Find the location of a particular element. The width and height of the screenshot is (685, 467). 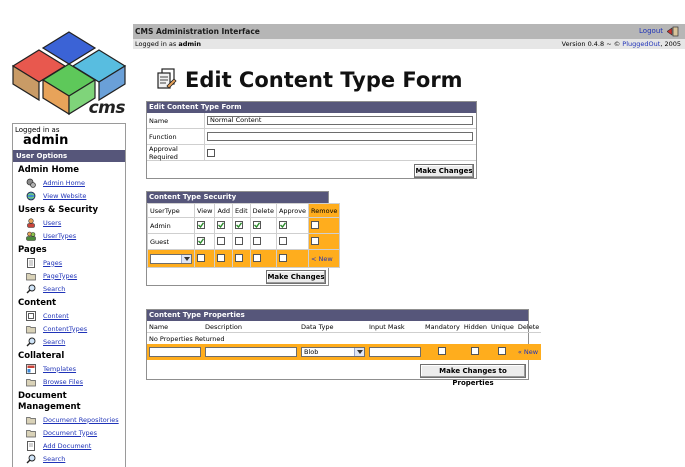

users-icon is located at coordinates (31, 236).